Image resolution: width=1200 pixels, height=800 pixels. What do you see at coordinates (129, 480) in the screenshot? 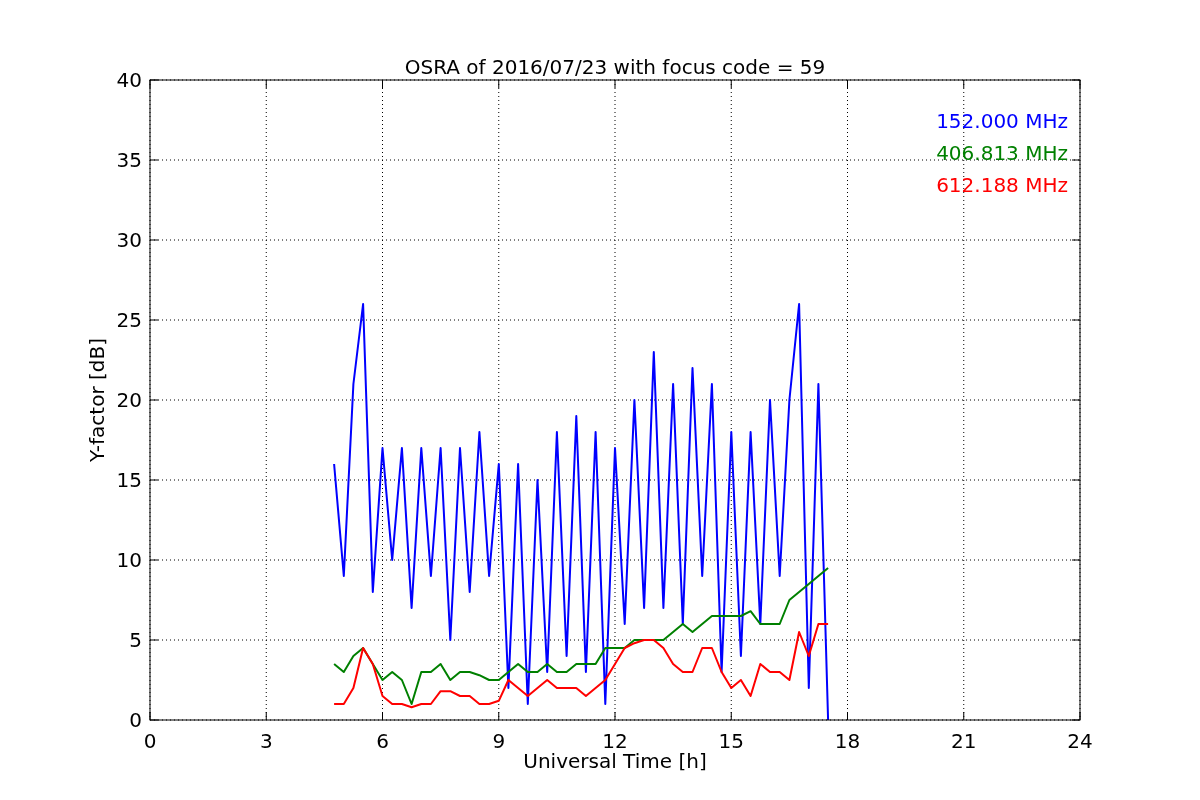
I see `y-tick-label: 15` at bounding box center [129, 480].